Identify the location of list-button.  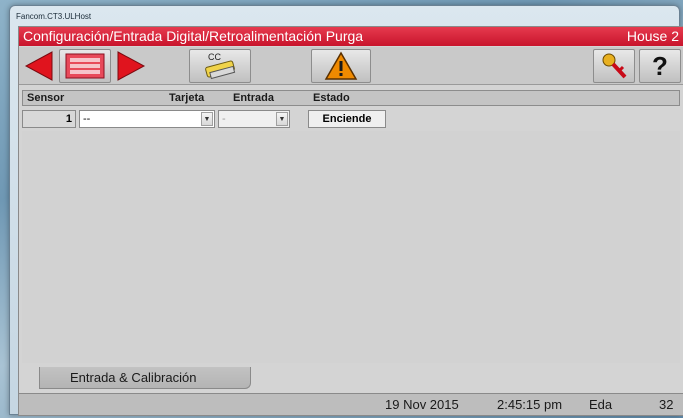
(85, 66).